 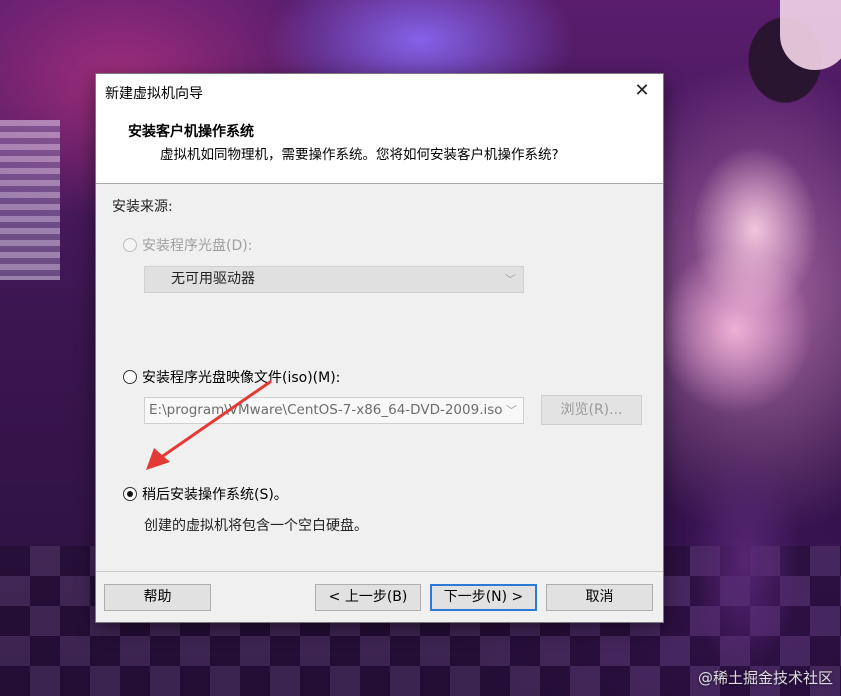 I want to click on radio-install-later: 稍后安装操作系统(S)。, so click(x=205, y=494).